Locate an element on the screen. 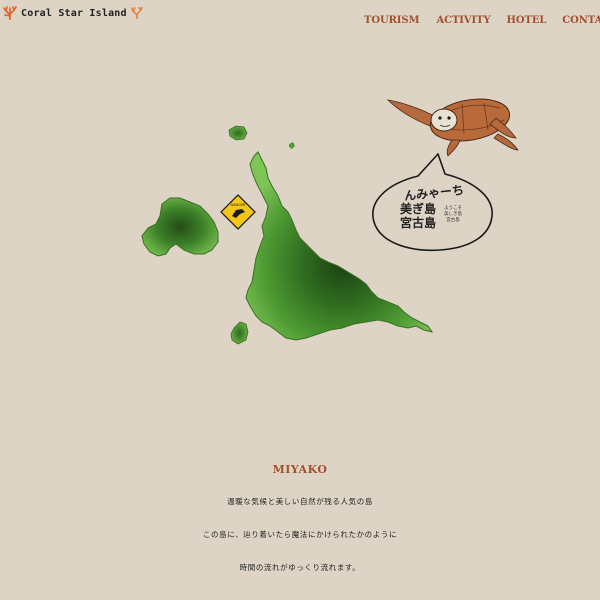 The width and height of the screenshot is (600, 600). description-line-2: この島に、辿り着いたら魔法にかけられたかのように is located at coordinates (300, 534).